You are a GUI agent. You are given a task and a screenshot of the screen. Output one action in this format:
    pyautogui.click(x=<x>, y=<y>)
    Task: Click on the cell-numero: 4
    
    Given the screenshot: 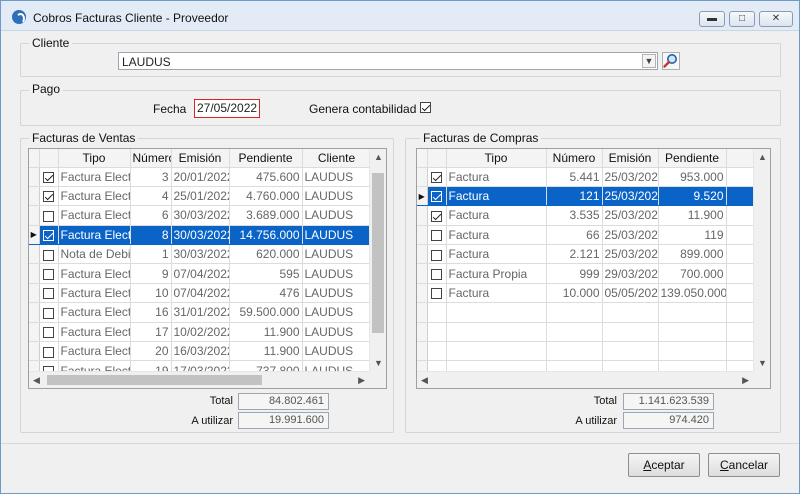 What is the action you would take?
    pyautogui.click(x=151, y=196)
    